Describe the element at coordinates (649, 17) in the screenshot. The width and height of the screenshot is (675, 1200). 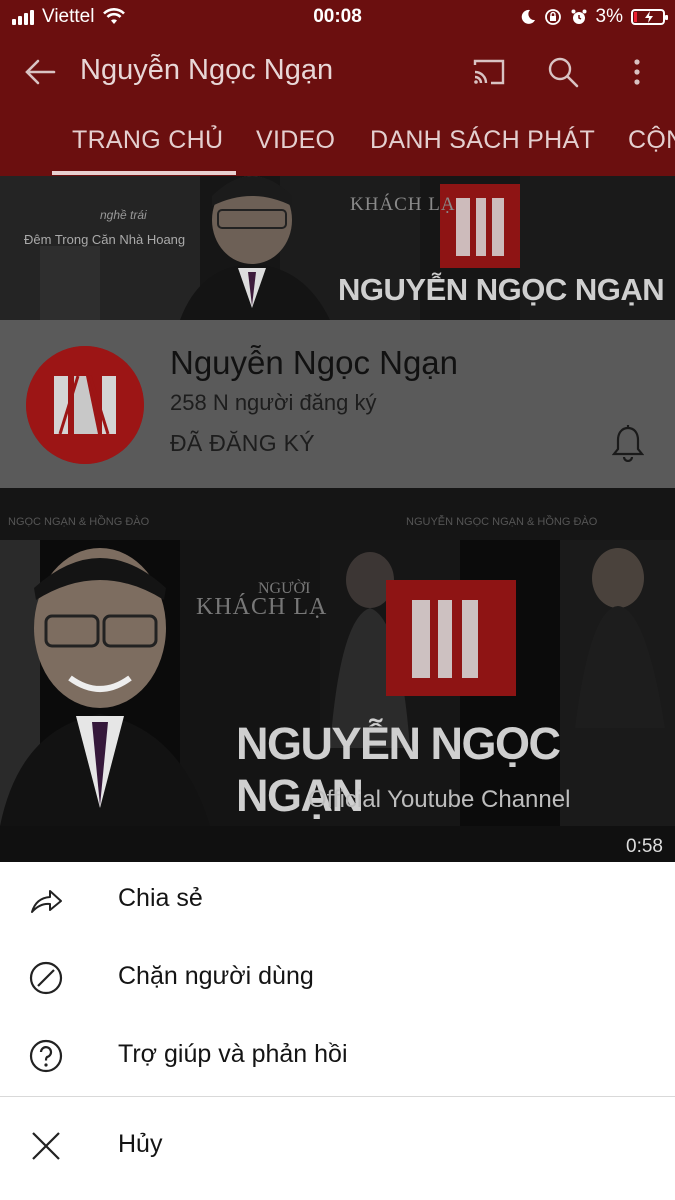
I see `battery-icon` at that location.